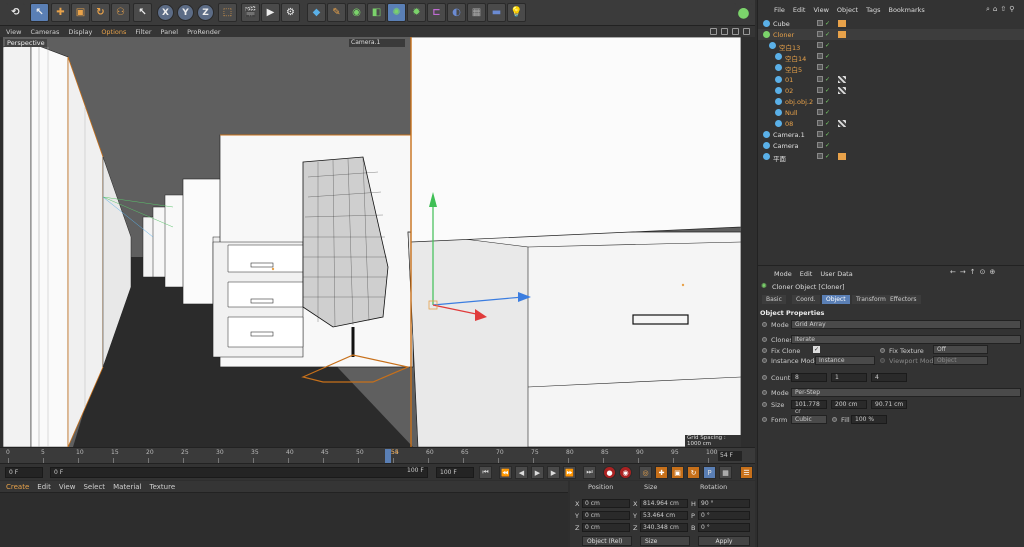  I want to click on size-radio, so click(764, 404).